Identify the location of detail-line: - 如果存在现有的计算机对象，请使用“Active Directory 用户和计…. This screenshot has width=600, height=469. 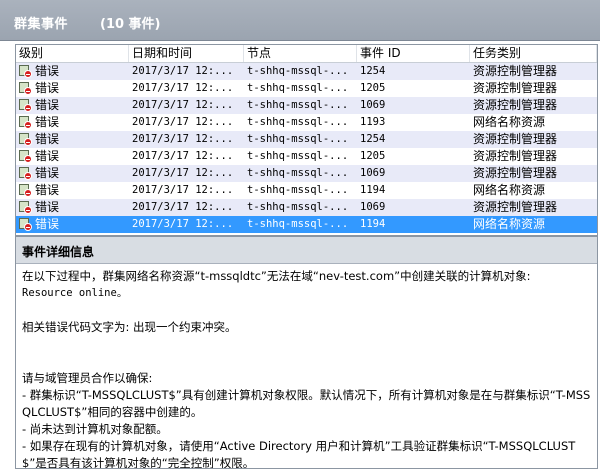
(299, 454).